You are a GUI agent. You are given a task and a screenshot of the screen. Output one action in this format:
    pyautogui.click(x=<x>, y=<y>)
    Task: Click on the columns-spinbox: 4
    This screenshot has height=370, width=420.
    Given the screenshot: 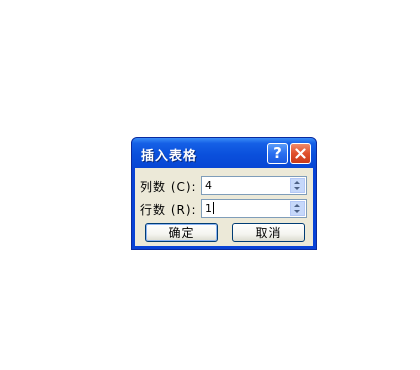 What is the action you would take?
    pyautogui.click(x=254, y=185)
    